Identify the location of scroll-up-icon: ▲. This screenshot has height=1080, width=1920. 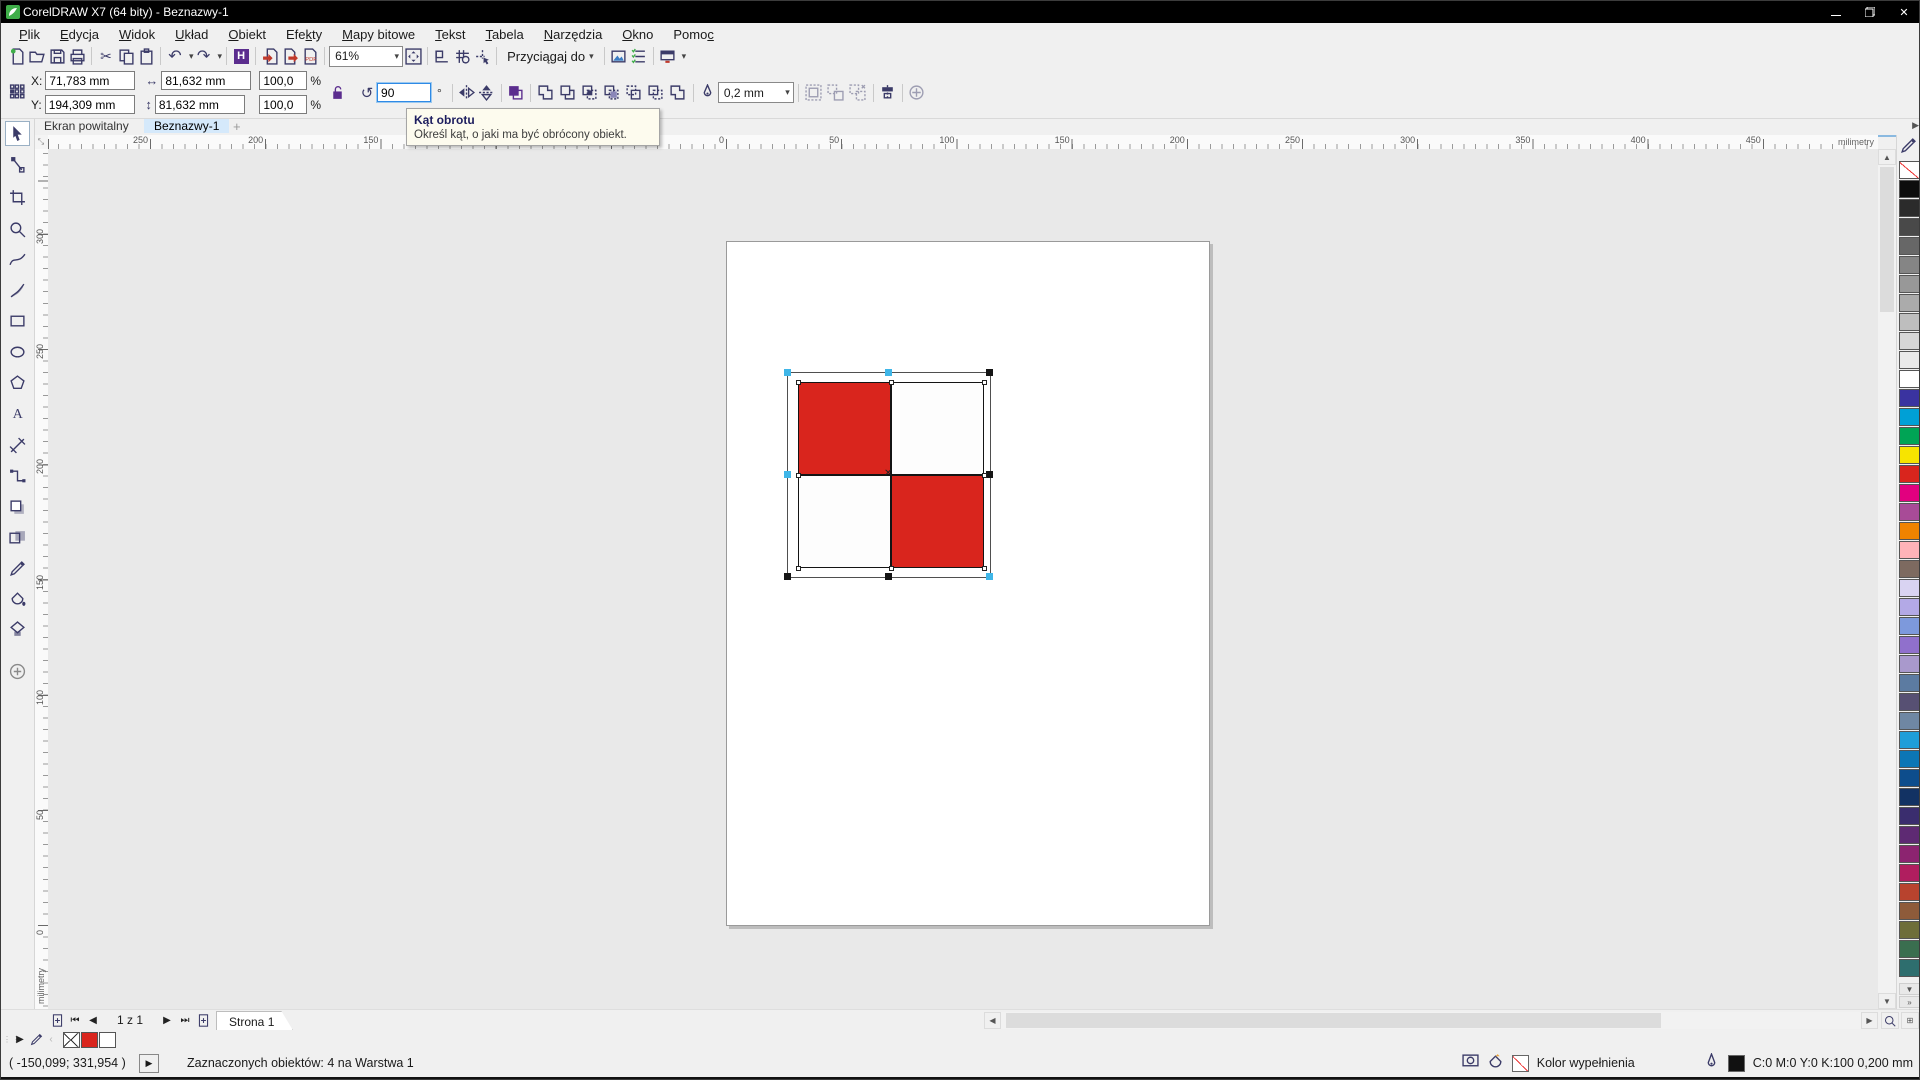
(1887, 157).